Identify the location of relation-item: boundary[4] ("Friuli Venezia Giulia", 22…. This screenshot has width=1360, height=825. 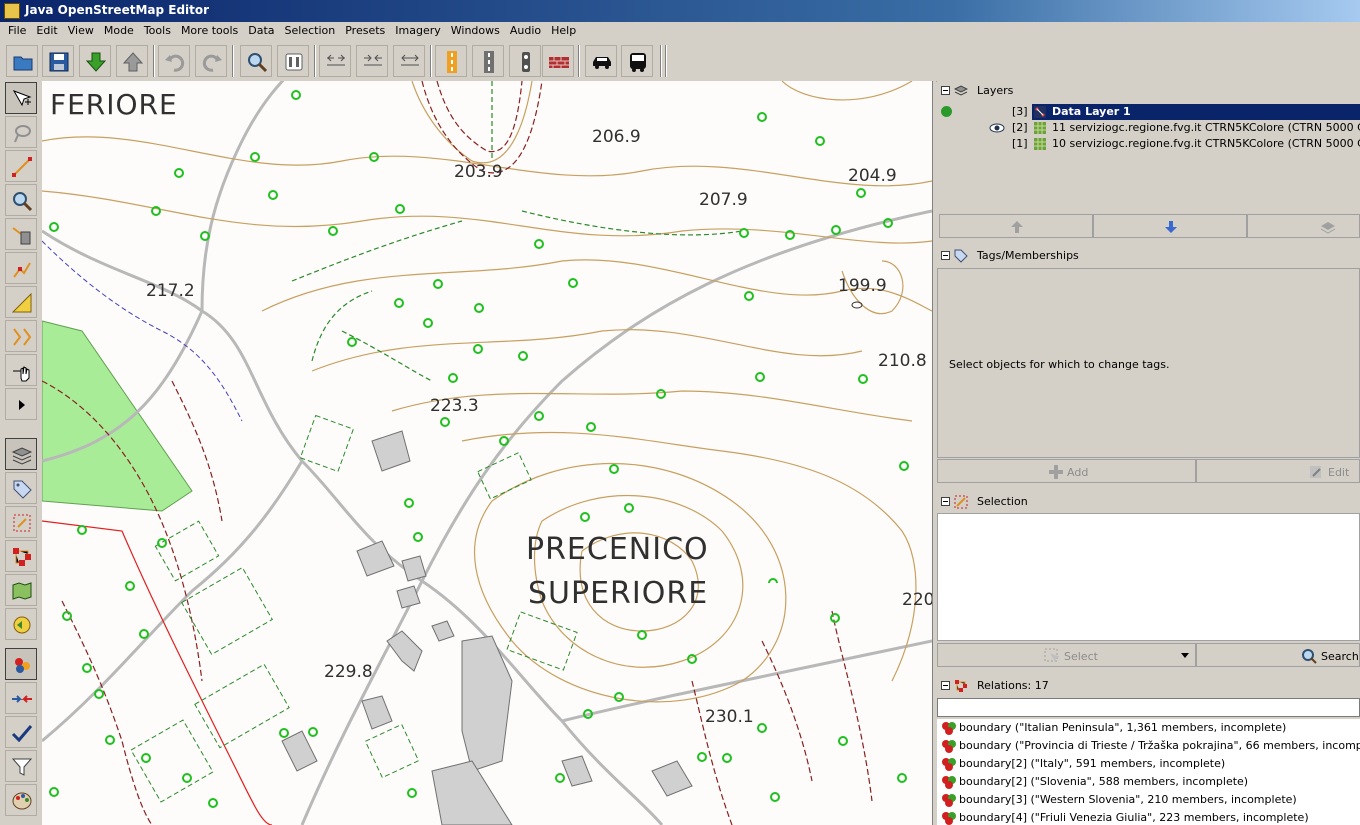
(1148, 817).